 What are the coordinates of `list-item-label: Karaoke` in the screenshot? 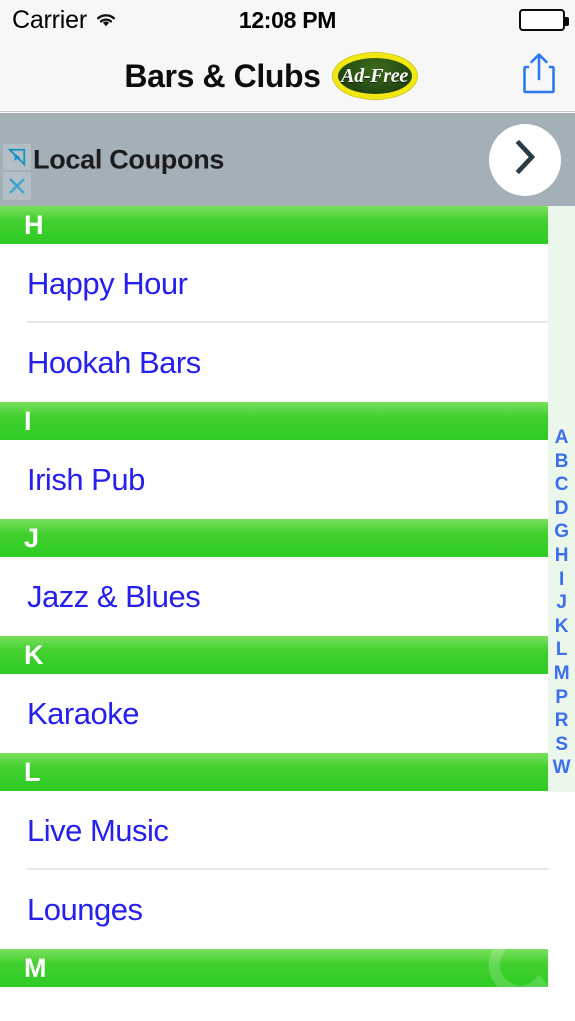 It's located at (83, 713).